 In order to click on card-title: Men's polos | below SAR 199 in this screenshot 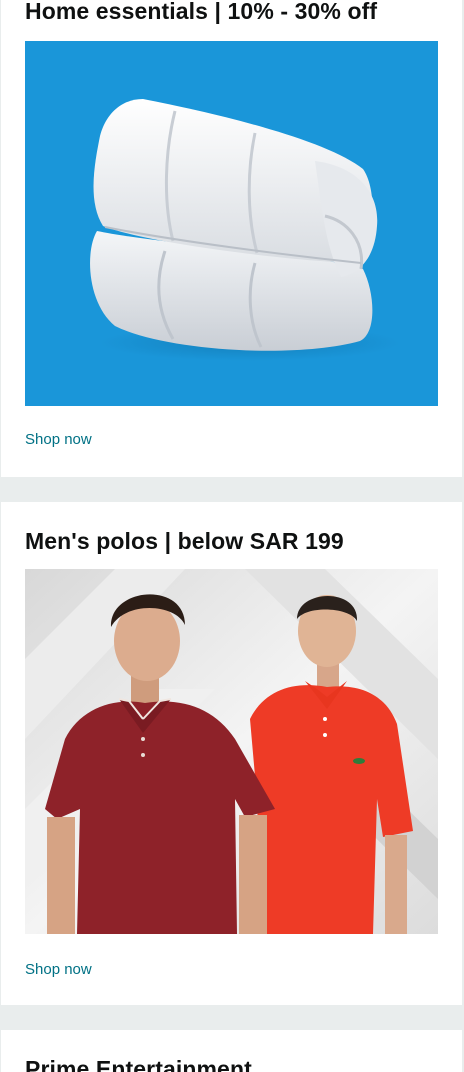, I will do `click(184, 541)`.